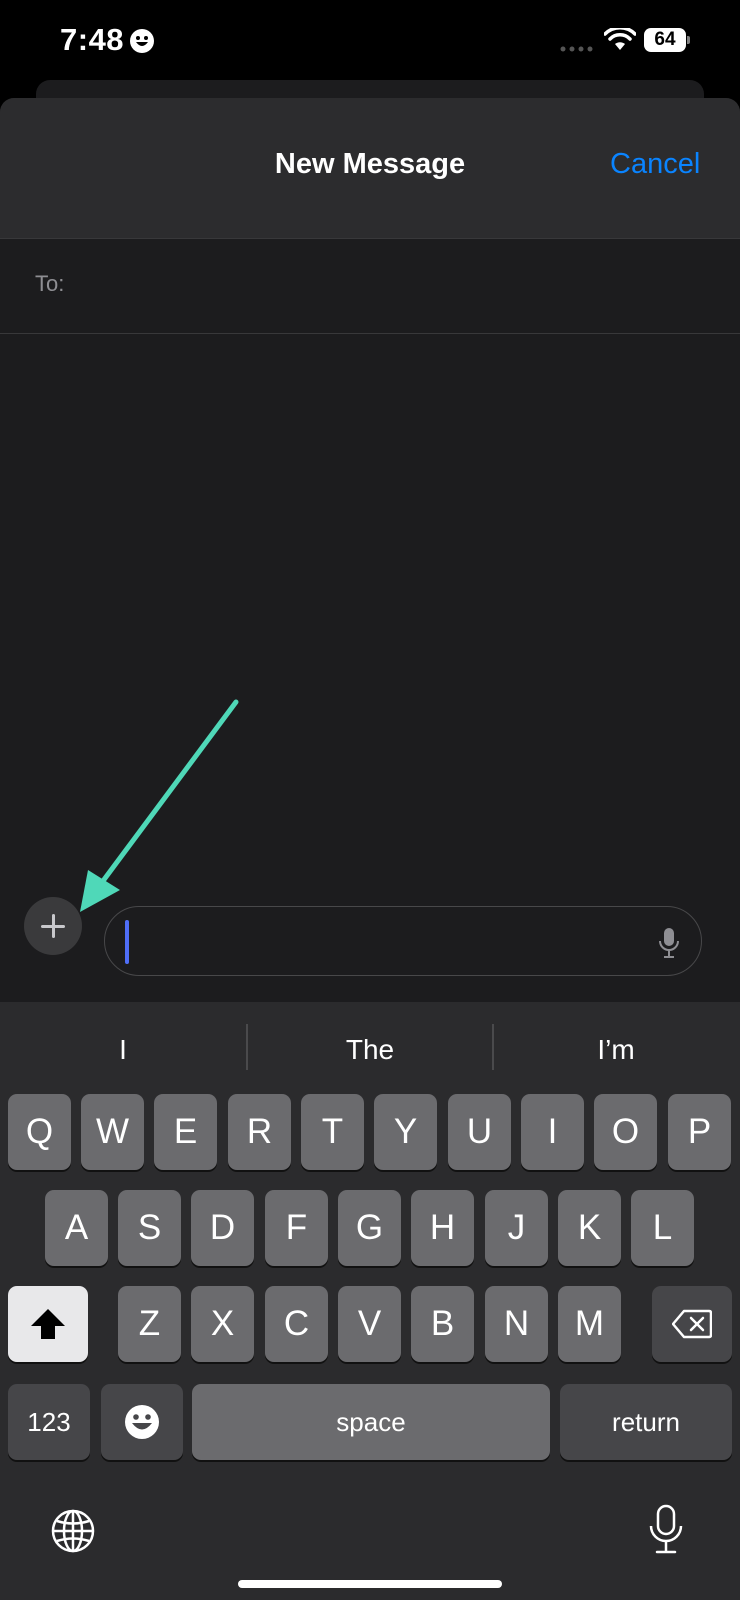  Describe the element at coordinates (516, 1228) in the screenshot. I see `key-j: J` at that location.